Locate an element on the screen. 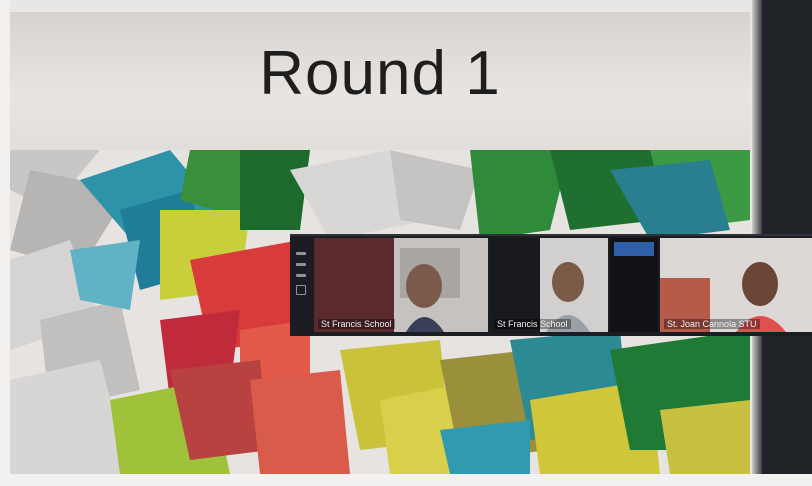 The width and height of the screenshot is (812, 486). self-view-tile is located at coordinates (634, 285).